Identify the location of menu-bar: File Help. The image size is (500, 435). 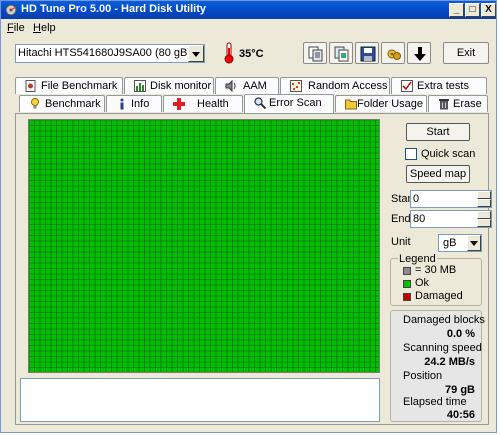
(248, 27).